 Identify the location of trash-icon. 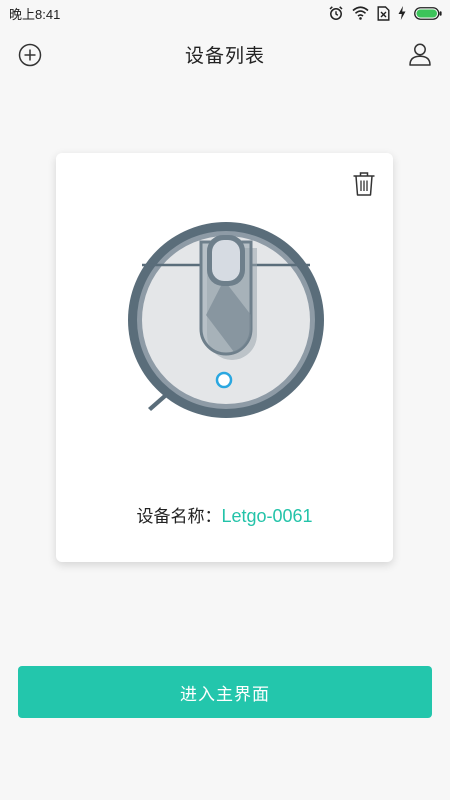
(364, 184).